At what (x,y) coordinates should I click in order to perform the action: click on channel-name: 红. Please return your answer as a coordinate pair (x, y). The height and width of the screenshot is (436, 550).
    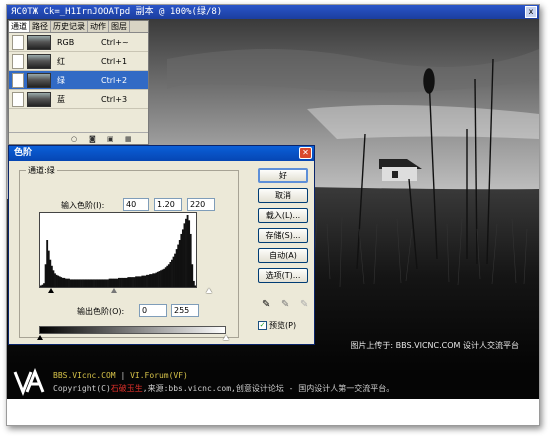
    Looking at the image, I should click on (61, 61).